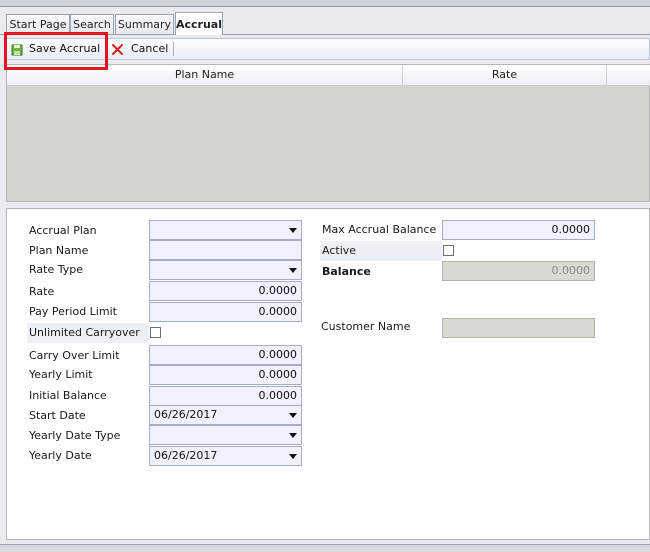 This screenshot has height=552, width=650. Describe the element at coordinates (225, 291) in the screenshot. I see `rate-field: 0.0000` at that location.